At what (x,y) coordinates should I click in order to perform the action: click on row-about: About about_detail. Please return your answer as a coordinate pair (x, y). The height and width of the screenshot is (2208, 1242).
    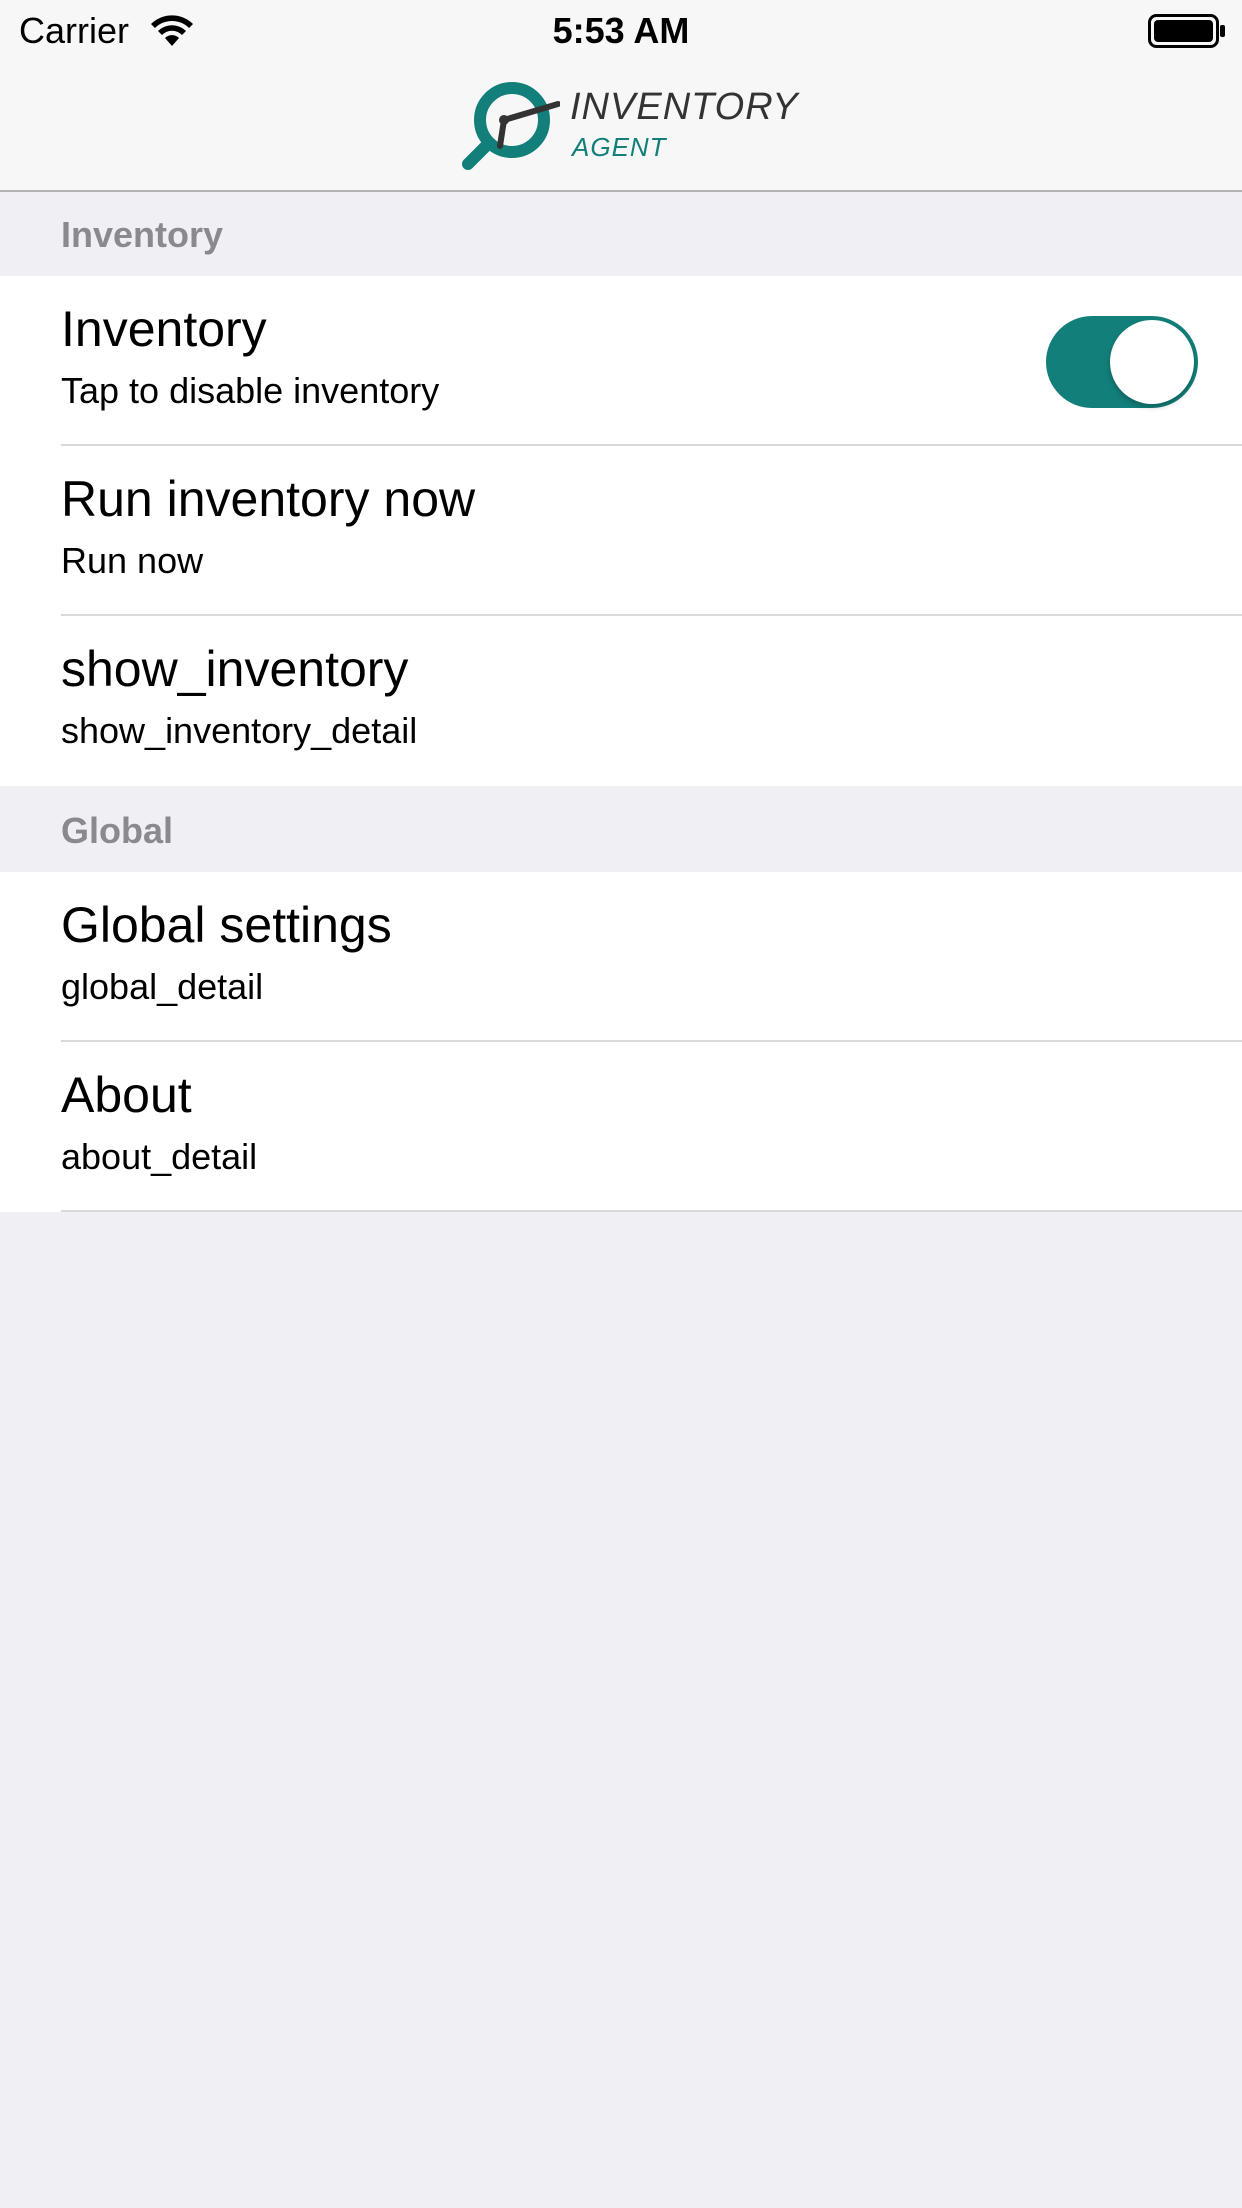
    Looking at the image, I should click on (621, 1127).